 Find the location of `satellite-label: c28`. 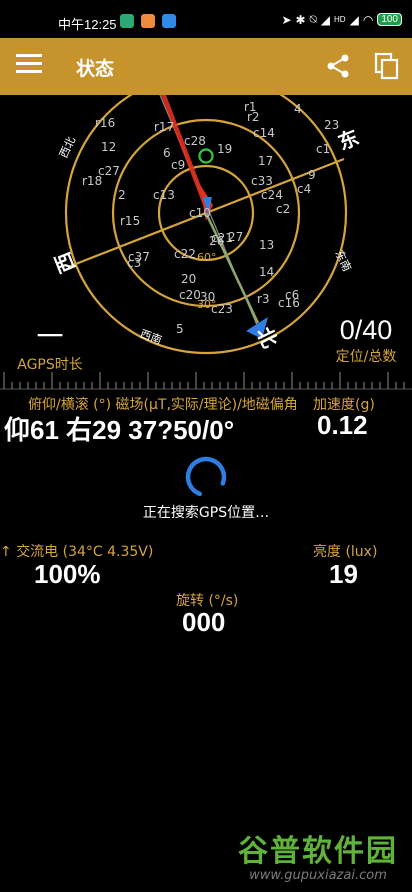

satellite-label: c28 is located at coordinates (195, 141).